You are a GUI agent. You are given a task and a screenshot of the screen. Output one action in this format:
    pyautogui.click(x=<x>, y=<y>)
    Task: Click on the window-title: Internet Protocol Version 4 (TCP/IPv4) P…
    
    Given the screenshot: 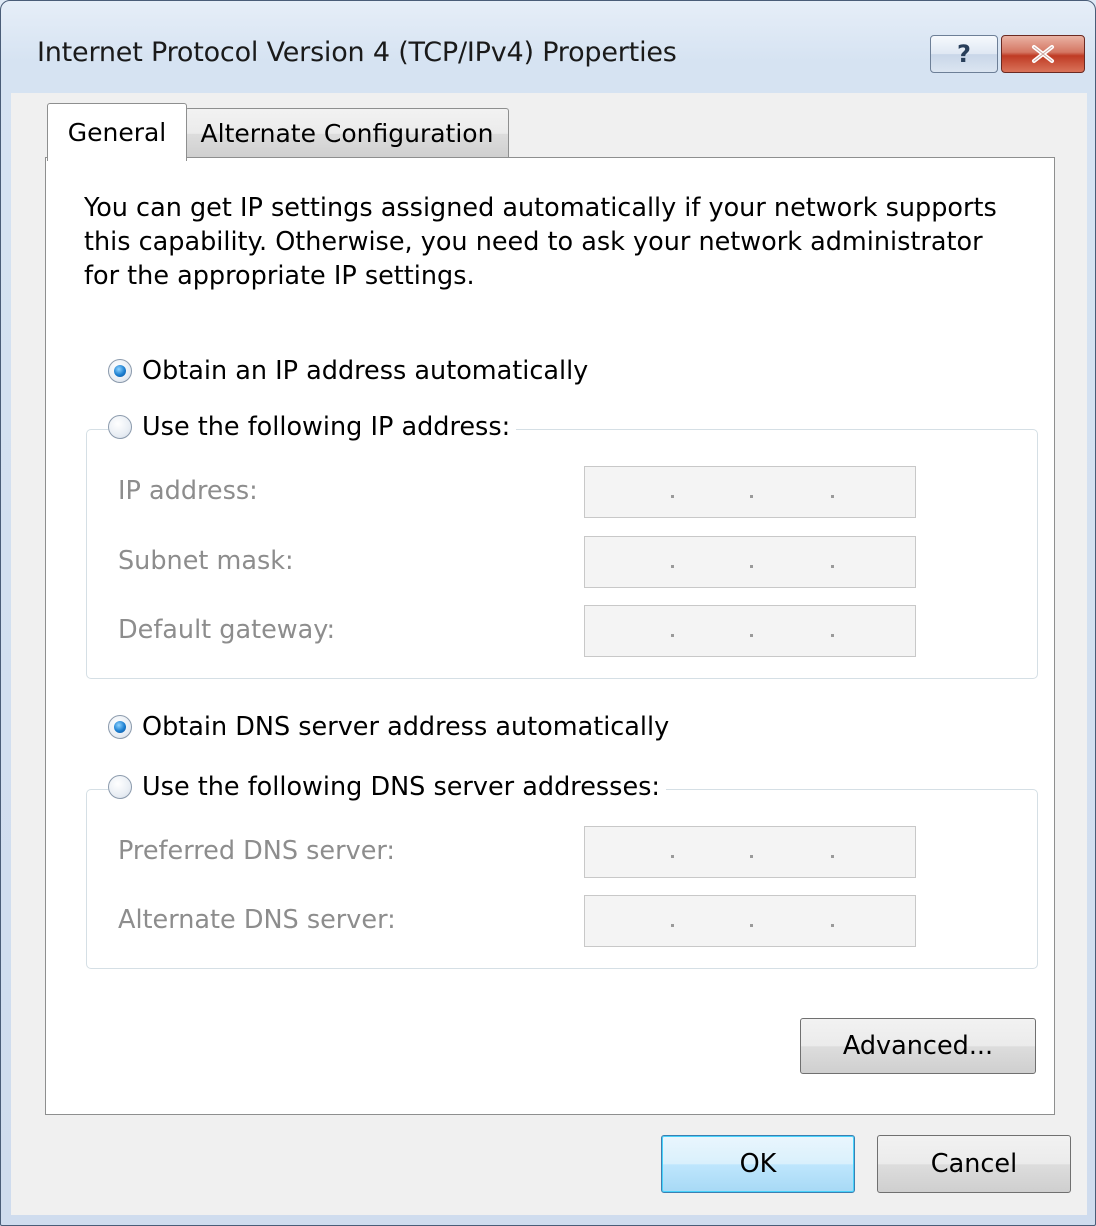 What is the action you would take?
    pyautogui.click(x=357, y=52)
    